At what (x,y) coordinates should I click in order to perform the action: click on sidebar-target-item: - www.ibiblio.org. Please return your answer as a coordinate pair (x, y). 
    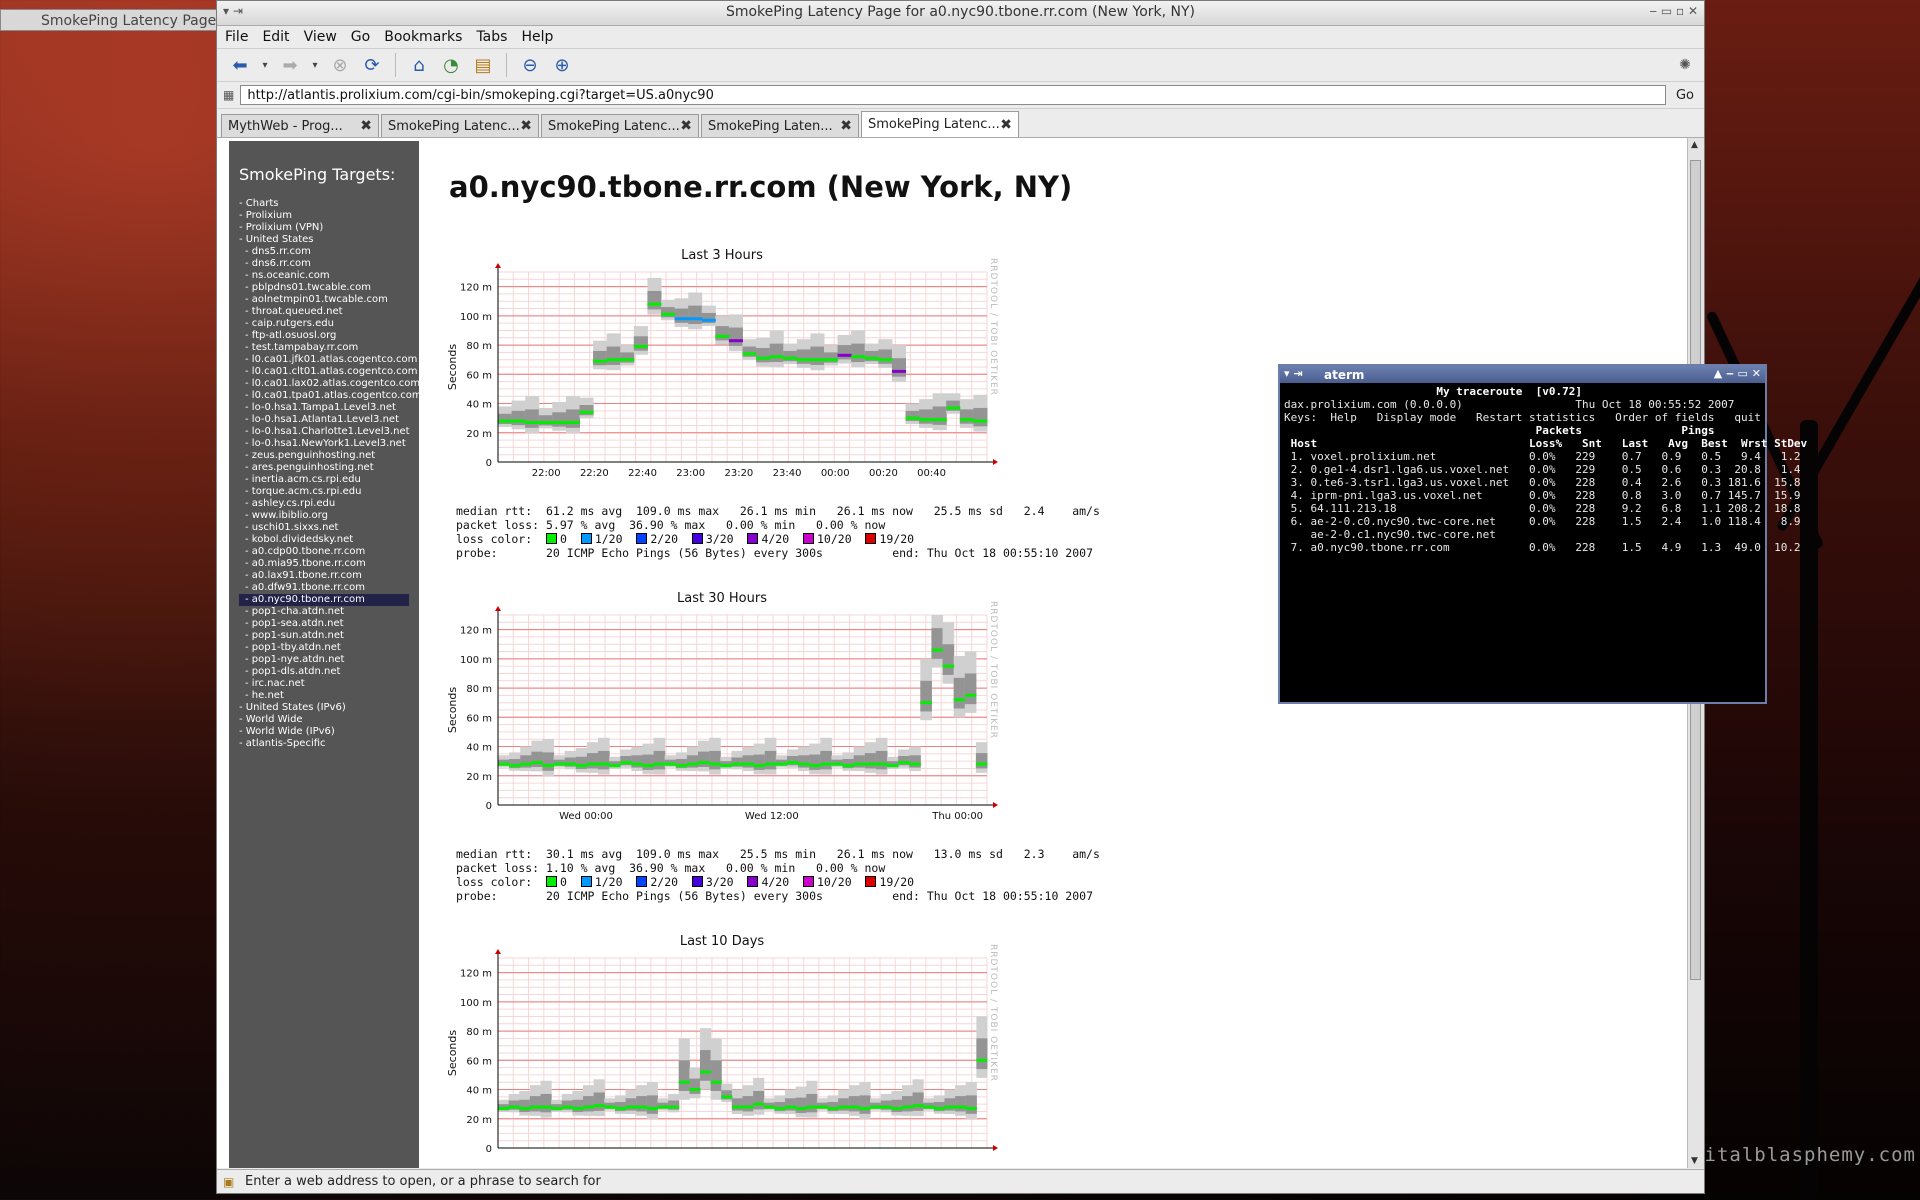
    Looking at the image, I should click on (324, 516).